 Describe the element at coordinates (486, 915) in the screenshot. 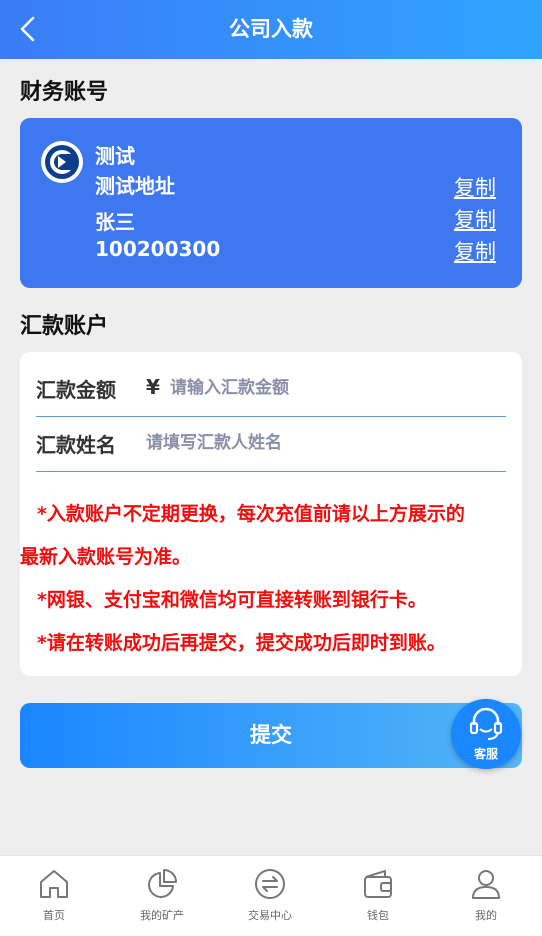

I see `tab-mine-label: 我的` at that location.